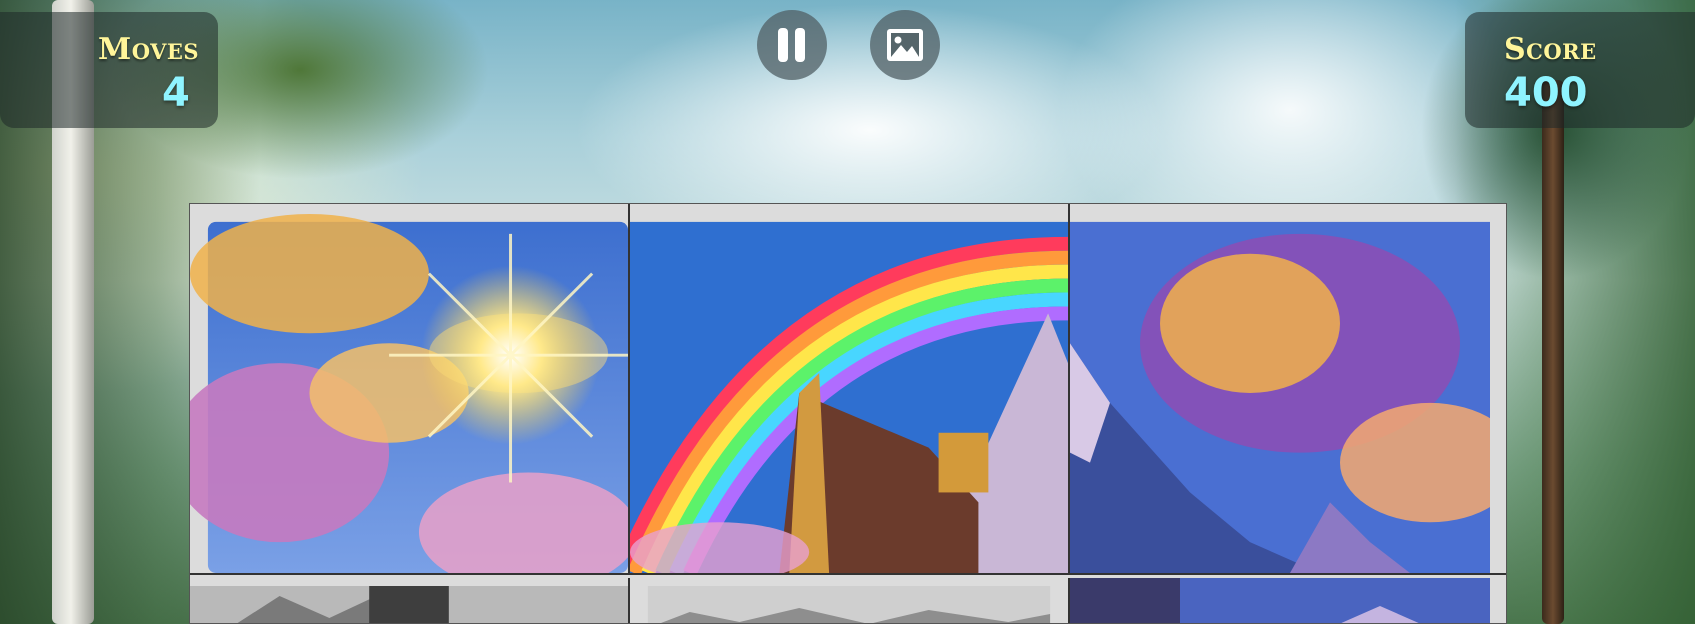  I want to click on score-label: Score, so click(1550, 49).